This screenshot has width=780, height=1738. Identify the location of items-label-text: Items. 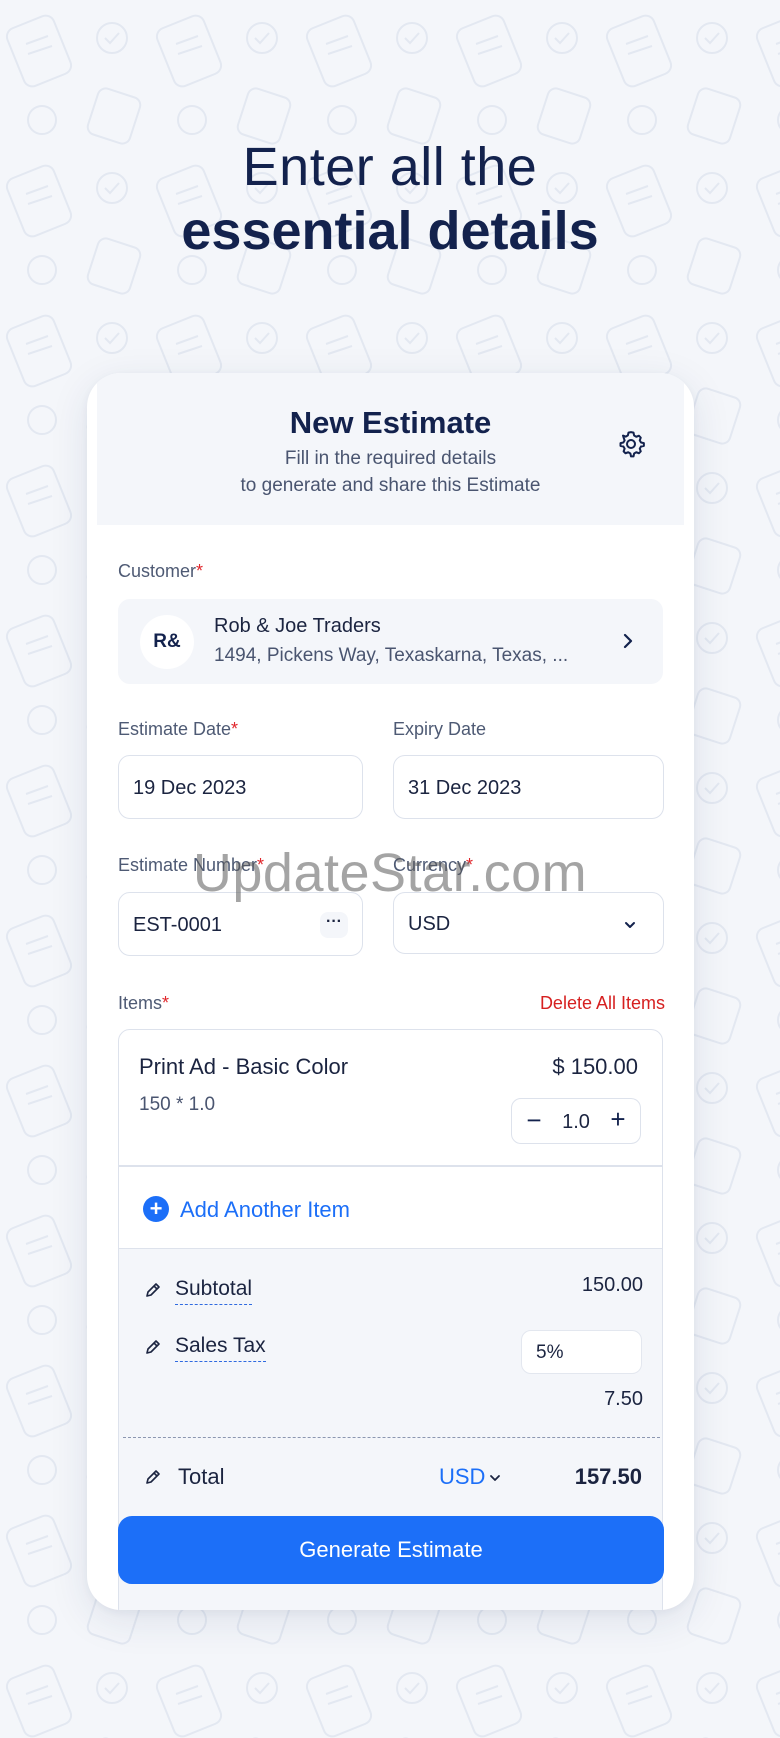
(140, 1003).